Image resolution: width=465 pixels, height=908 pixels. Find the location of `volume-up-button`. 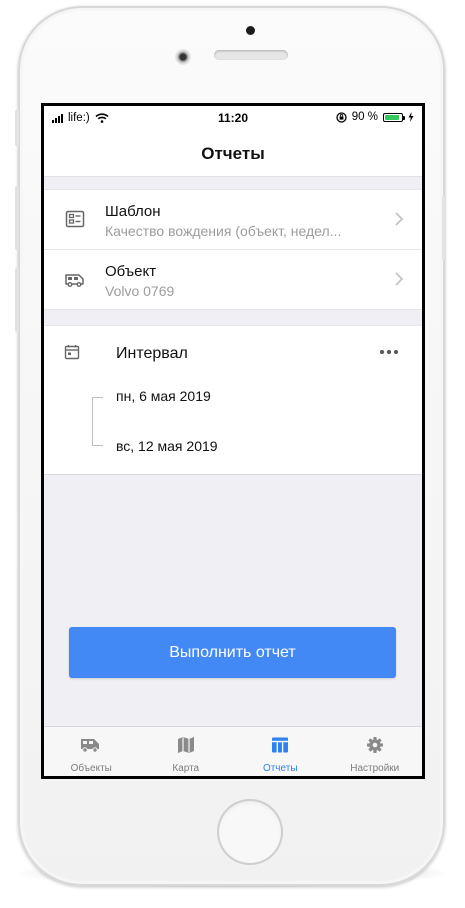

volume-up-button is located at coordinates (17, 218).